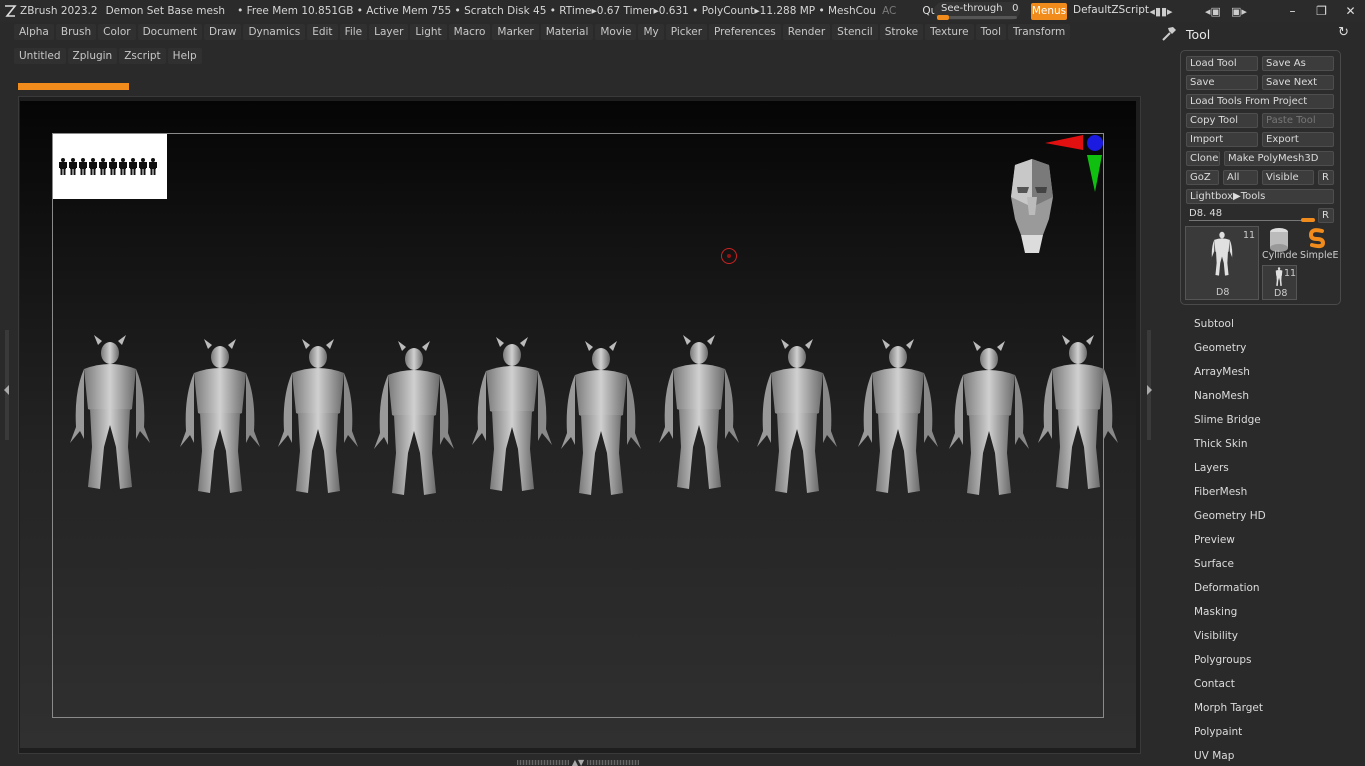 The width and height of the screenshot is (1365, 766). What do you see at coordinates (7, 385) in the screenshot?
I see `left-tray-handle` at bounding box center [7, 385].